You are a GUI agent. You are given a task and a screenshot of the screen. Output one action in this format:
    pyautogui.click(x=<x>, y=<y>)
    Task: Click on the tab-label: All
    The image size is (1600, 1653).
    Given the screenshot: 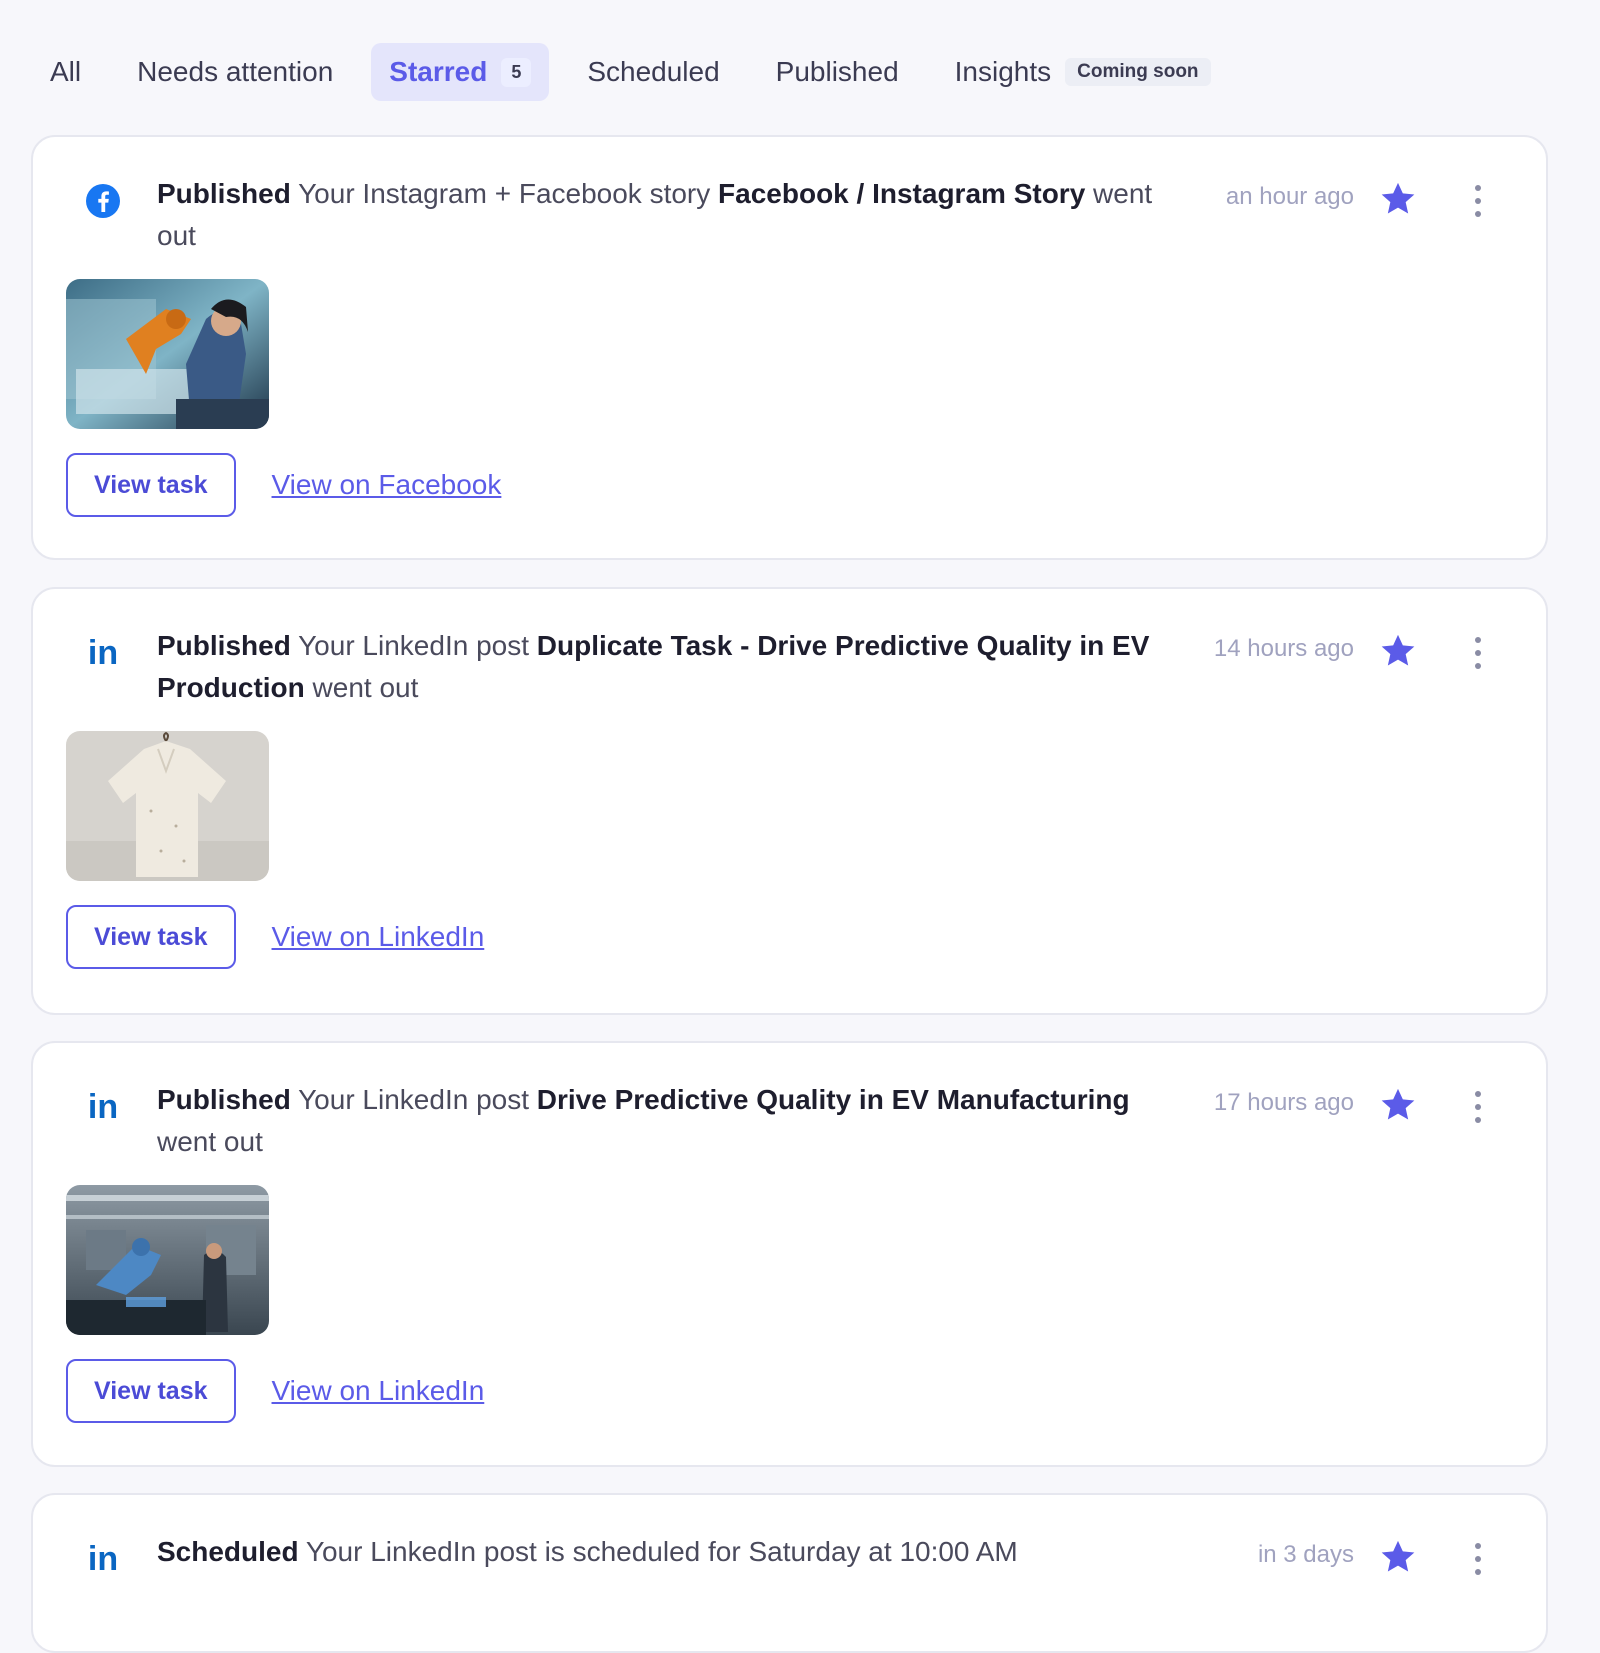 What is the action you would take?
    pyautogui.click(x=66, y=71)
    